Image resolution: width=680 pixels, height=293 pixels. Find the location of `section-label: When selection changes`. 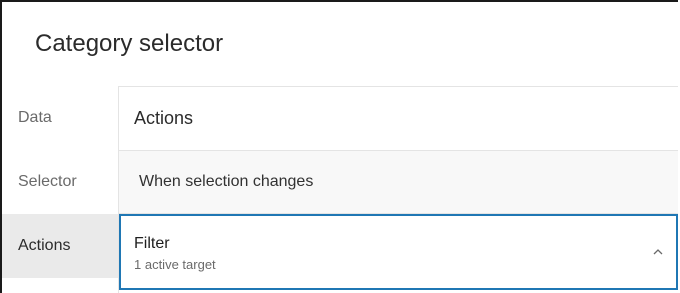

section-label: When selection changes is located at coordinates (226, 181).